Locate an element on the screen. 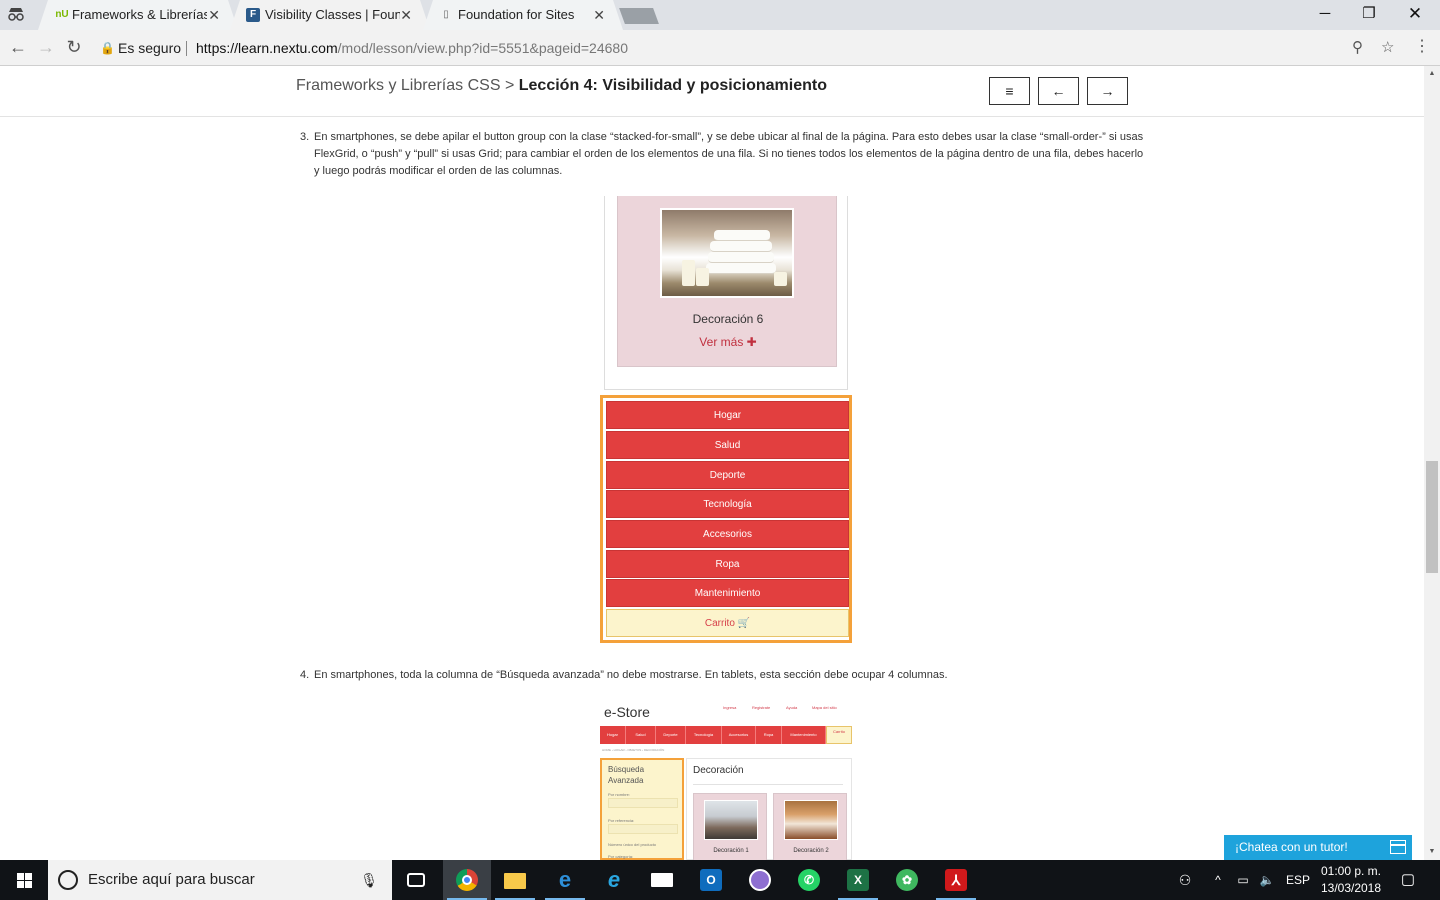 Image resolution: width=1440 pixels, height=900 pixels. menu-button-mantenimiento: Mantenimiento is located at coordinates (727, 593).